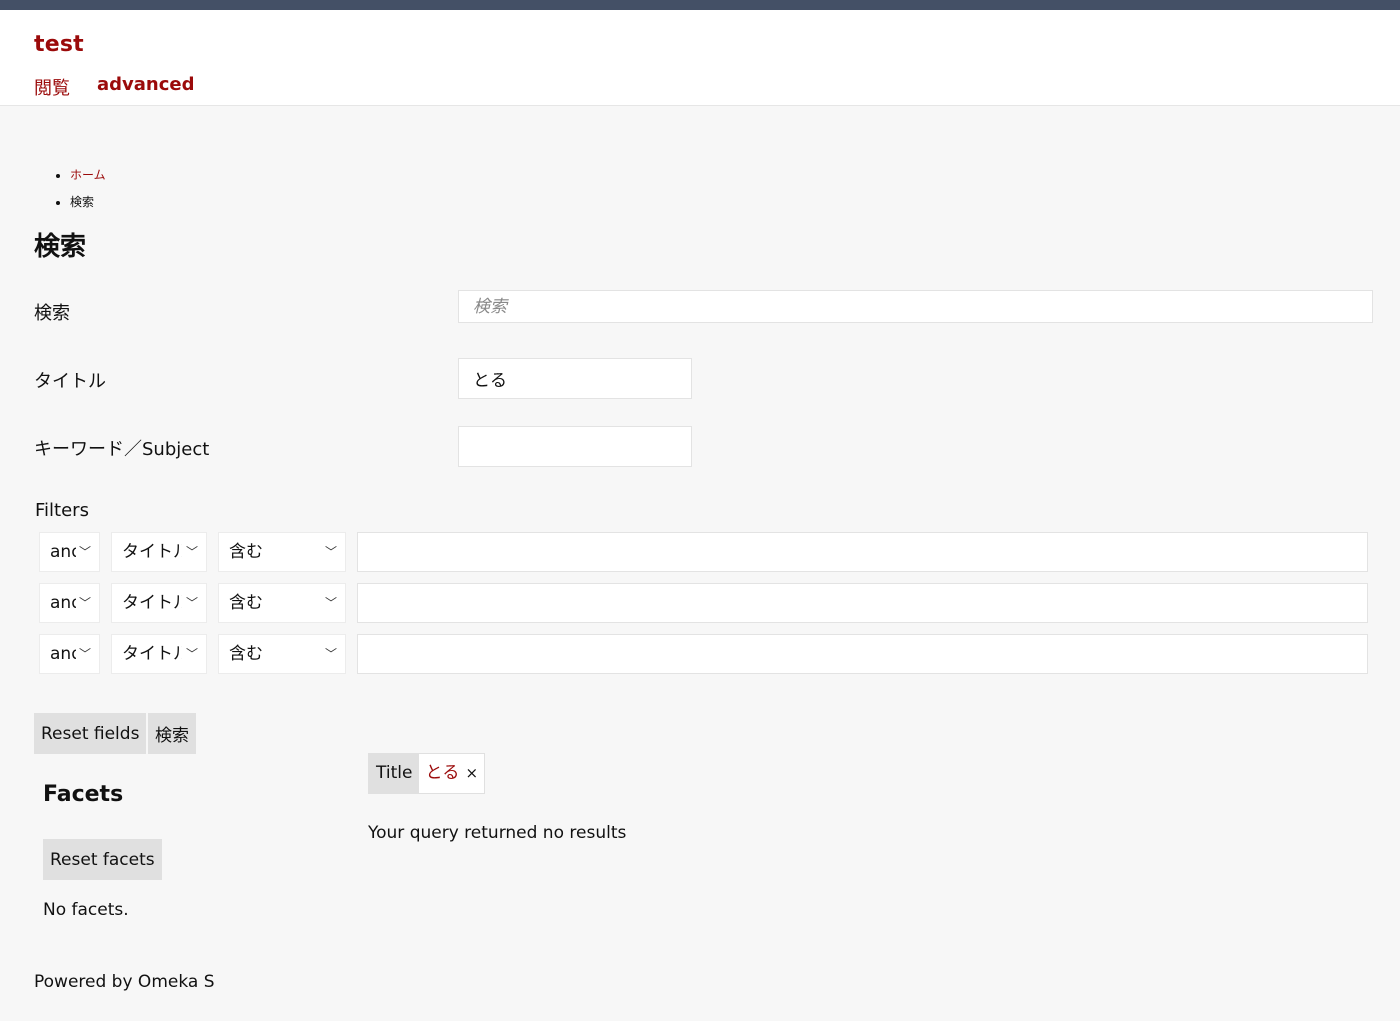  What do you see at coordinates (442, 773) in the screenshot?
I see `active-filter-value: とる` at bounding box center [442, 773].